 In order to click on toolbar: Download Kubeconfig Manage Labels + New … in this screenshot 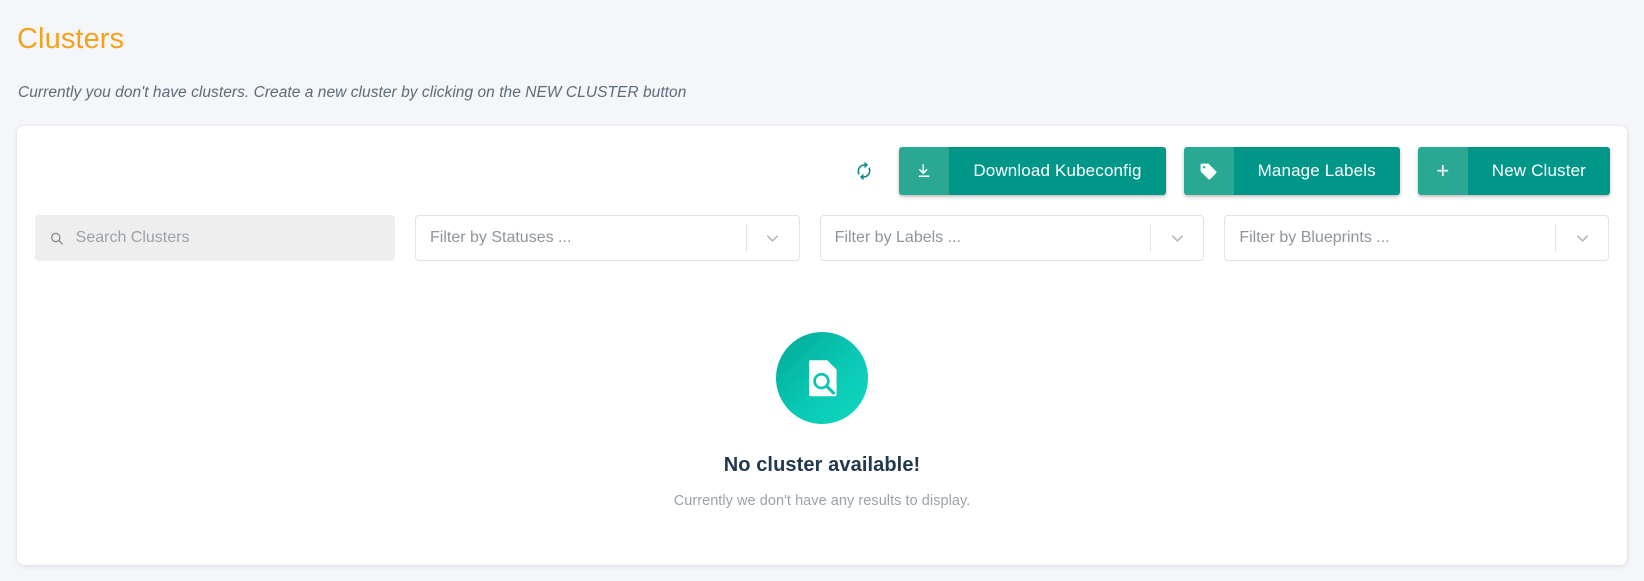, I will do `click(1229, 171)`.